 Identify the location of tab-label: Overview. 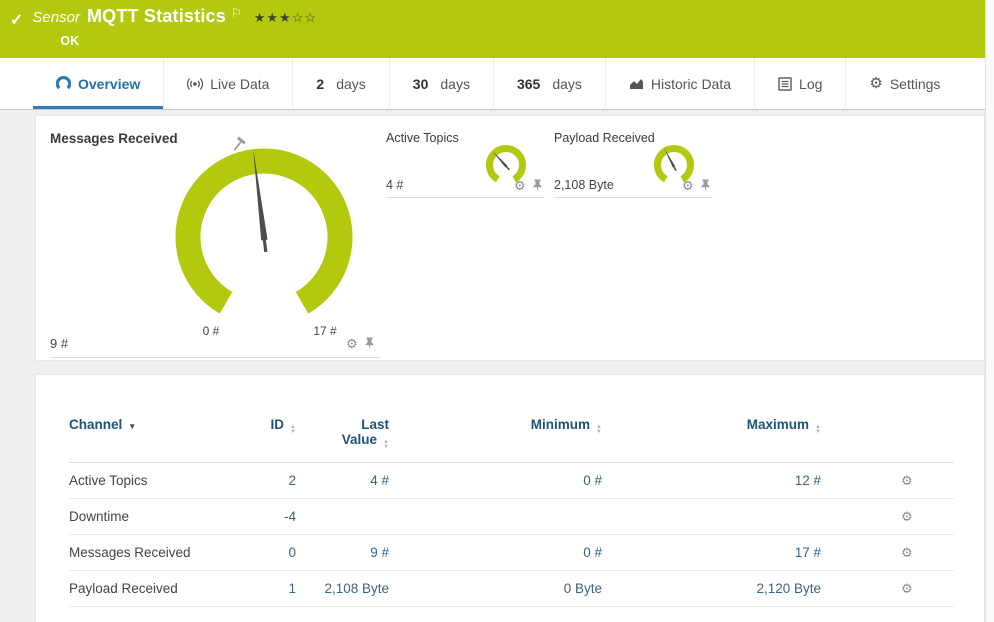
(109, 83).